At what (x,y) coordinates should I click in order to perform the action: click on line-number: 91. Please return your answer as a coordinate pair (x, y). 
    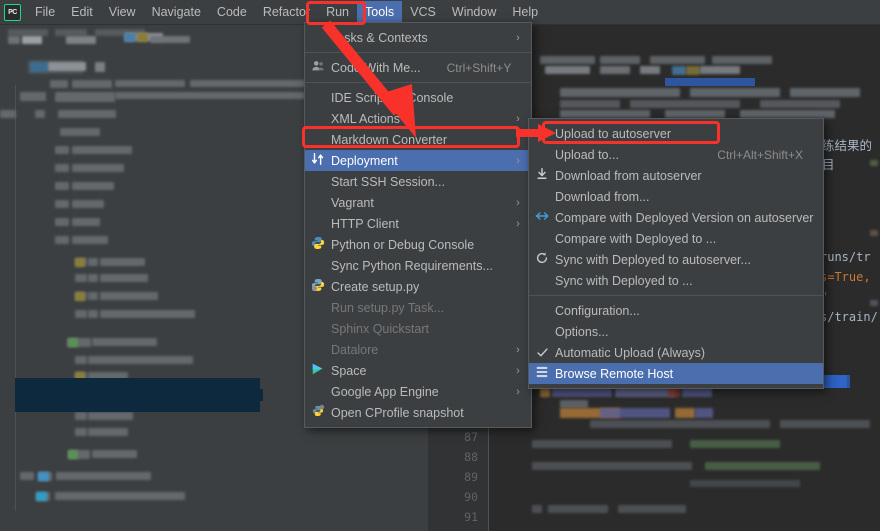
    Looking at the image, I should click on (471, 517).